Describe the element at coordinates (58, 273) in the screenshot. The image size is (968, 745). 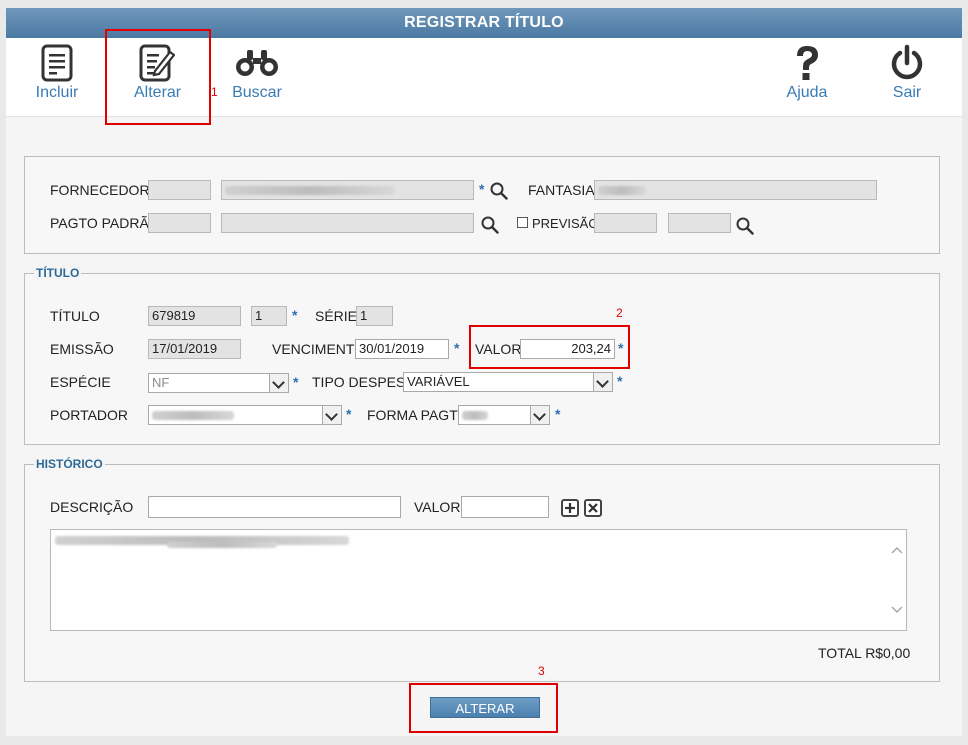
I see `titulo-legend: TÍTULO` at that location.